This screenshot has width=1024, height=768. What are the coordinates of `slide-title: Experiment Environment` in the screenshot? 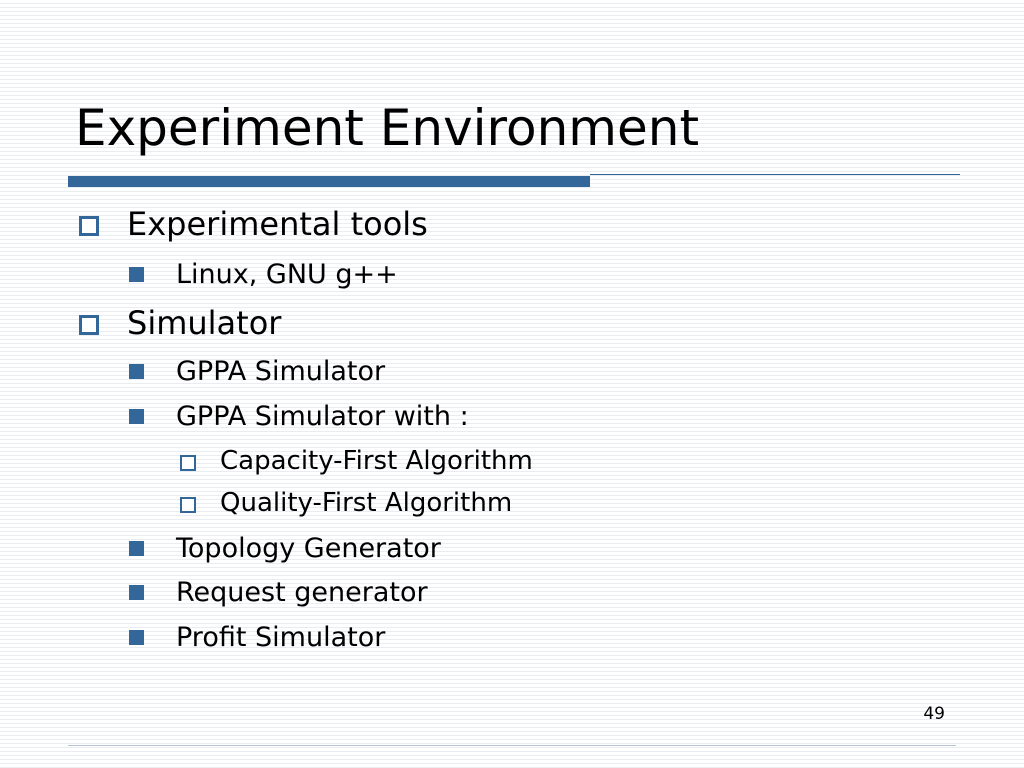 It's located at (387, 128).